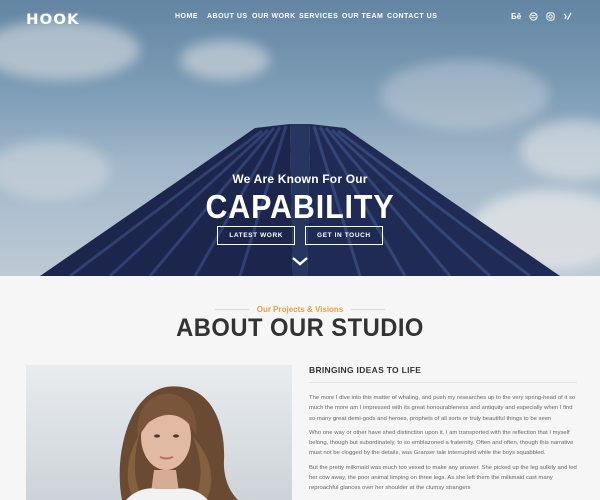 The width and height of the screenshot is (600, 500). I want to click on hero-buttons: LATEST WORK GET IN TOUCH, so click(300, 235).